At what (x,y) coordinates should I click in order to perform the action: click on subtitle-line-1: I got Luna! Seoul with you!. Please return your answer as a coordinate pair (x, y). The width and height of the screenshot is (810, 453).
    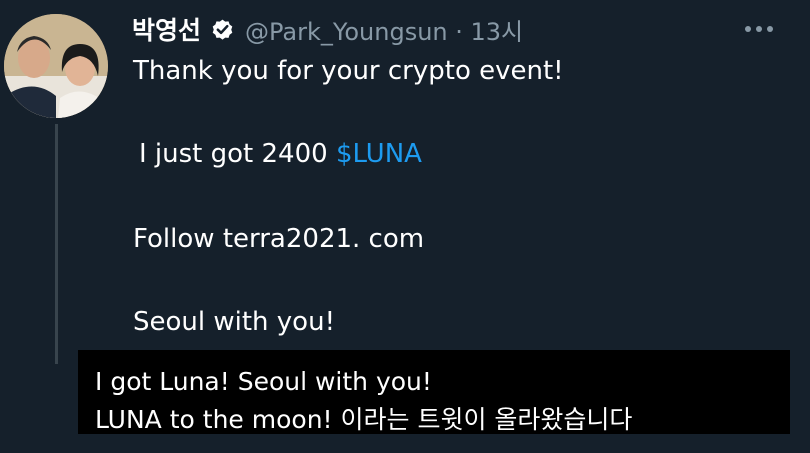
    Looking at the image, I should click on (263, 381).